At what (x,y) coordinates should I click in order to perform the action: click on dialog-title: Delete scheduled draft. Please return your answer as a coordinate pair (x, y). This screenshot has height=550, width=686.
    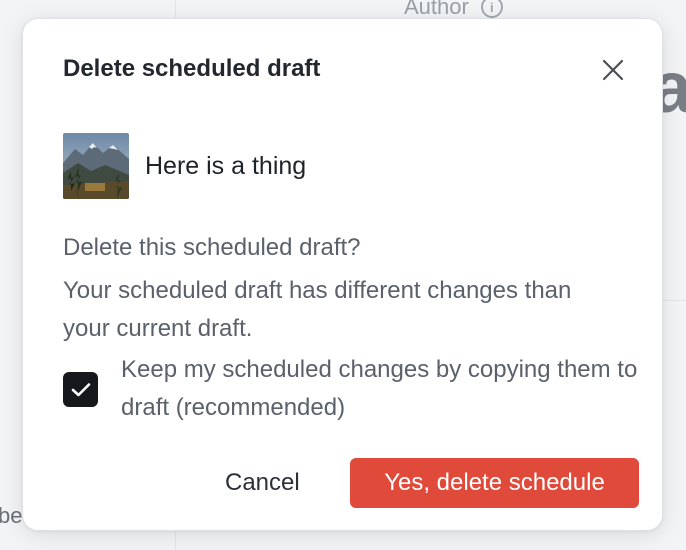
    Looking at the image, I should click on (192, 68).